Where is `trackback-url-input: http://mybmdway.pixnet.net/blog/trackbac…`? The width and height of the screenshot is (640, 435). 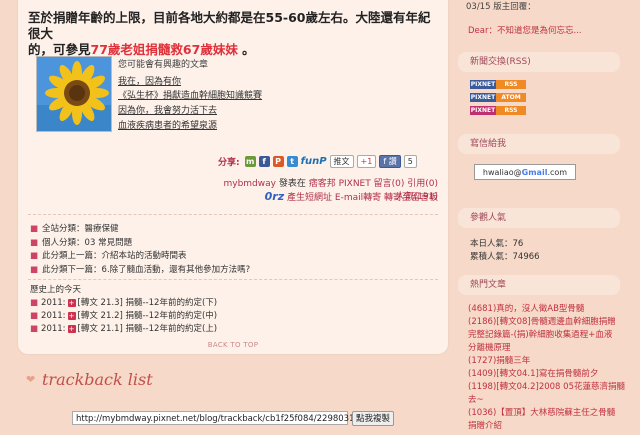
trackback-url-input: http://mybmdway.pixnet.net/blog/trackbac… is located at coordinates (216, 418).